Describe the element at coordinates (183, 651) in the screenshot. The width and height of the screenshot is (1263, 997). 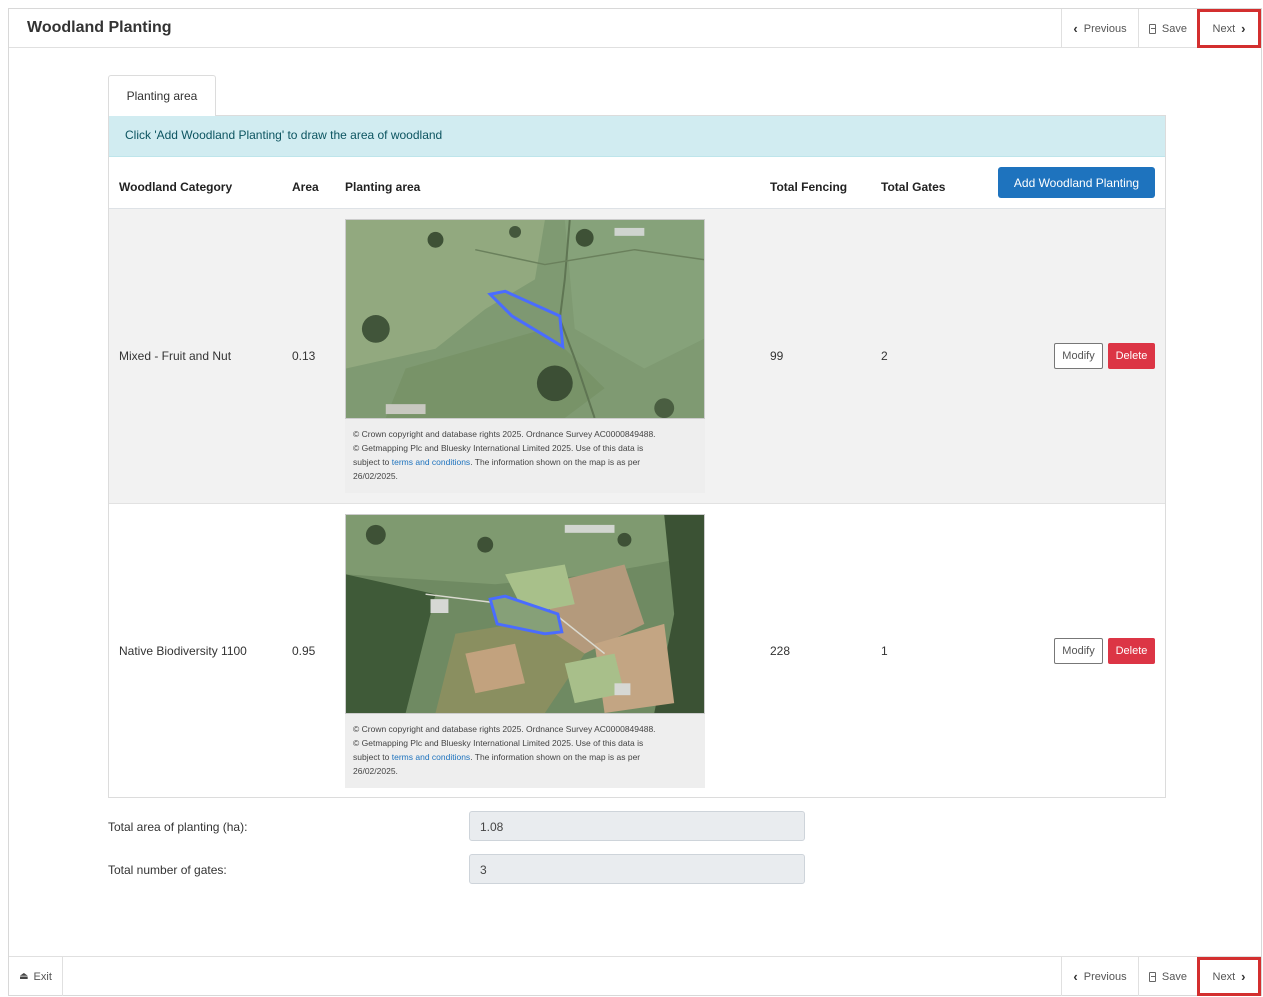
I see `category-cell: Native Biodiversity 1100` at that location.